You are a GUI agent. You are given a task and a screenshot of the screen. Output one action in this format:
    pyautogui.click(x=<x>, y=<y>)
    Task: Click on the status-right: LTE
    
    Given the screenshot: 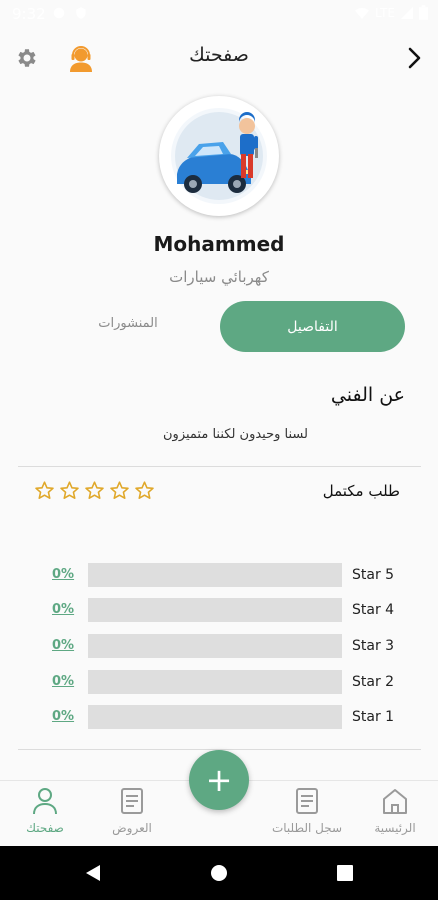 What is the action you would take?
    pyautogui.click(x=391, y=12)
    